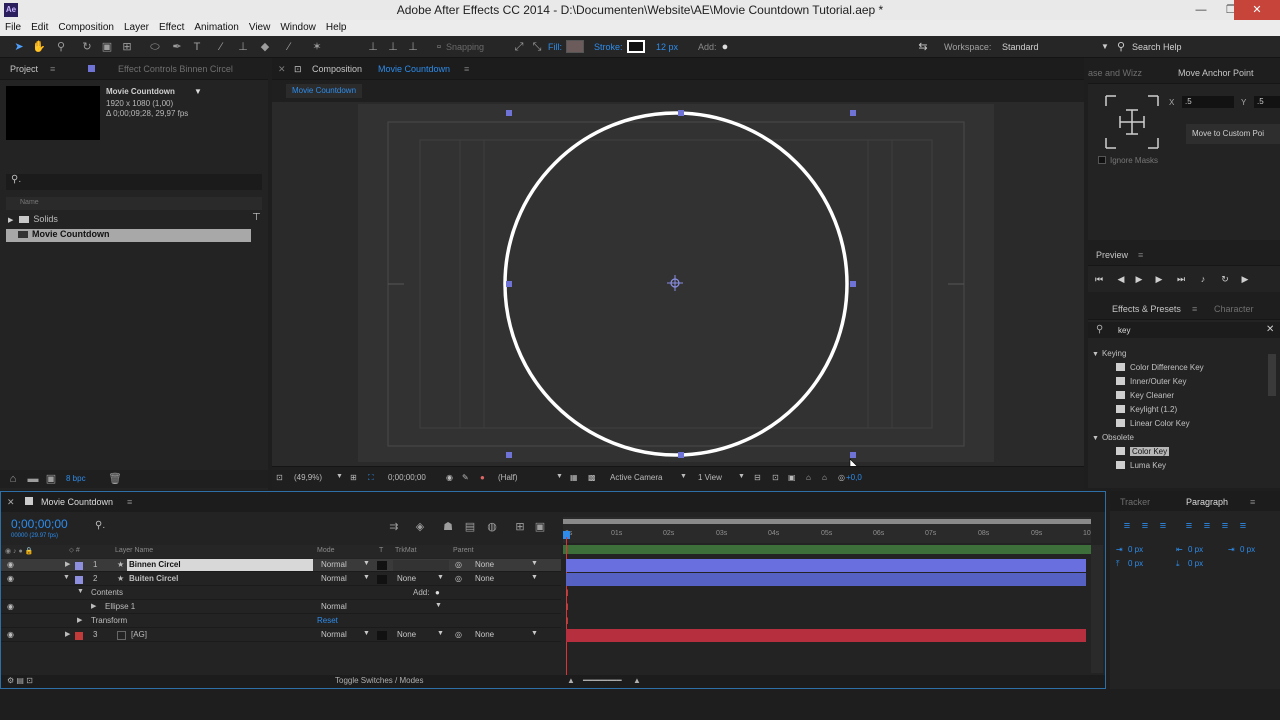 The height and width of the screenshot is (720, 1280). What do you see at coordinates (1145, 395) in the screenshot?
I see `effect-key-cleaner: Key Cleaner` at bounding box center [1145, 395].